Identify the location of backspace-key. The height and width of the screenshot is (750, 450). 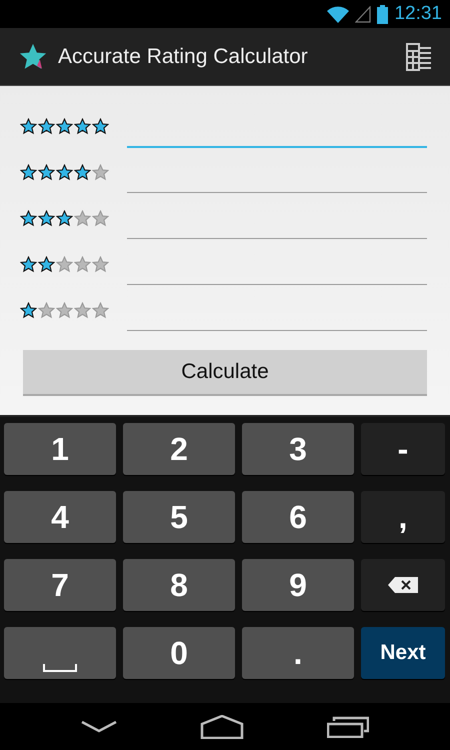
(403, 585).